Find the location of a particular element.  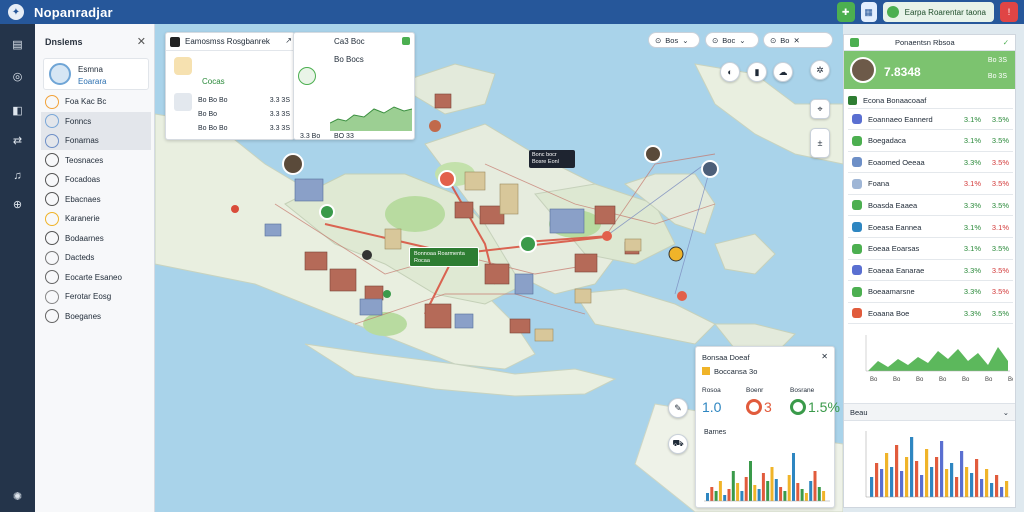

sidebar-item: Foa Kac Bc is located at coordinates (96, 101).